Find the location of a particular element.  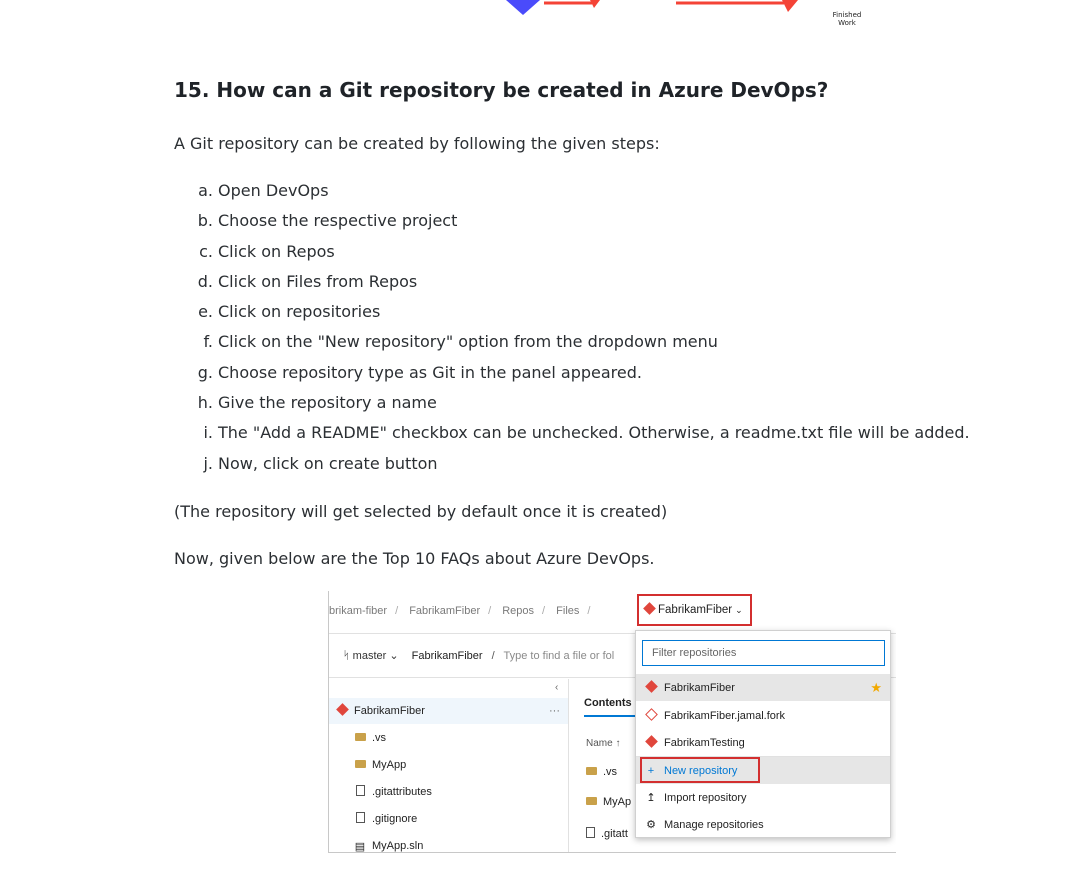

tree-item: .gitattributes is located at coordinates (448, 792).